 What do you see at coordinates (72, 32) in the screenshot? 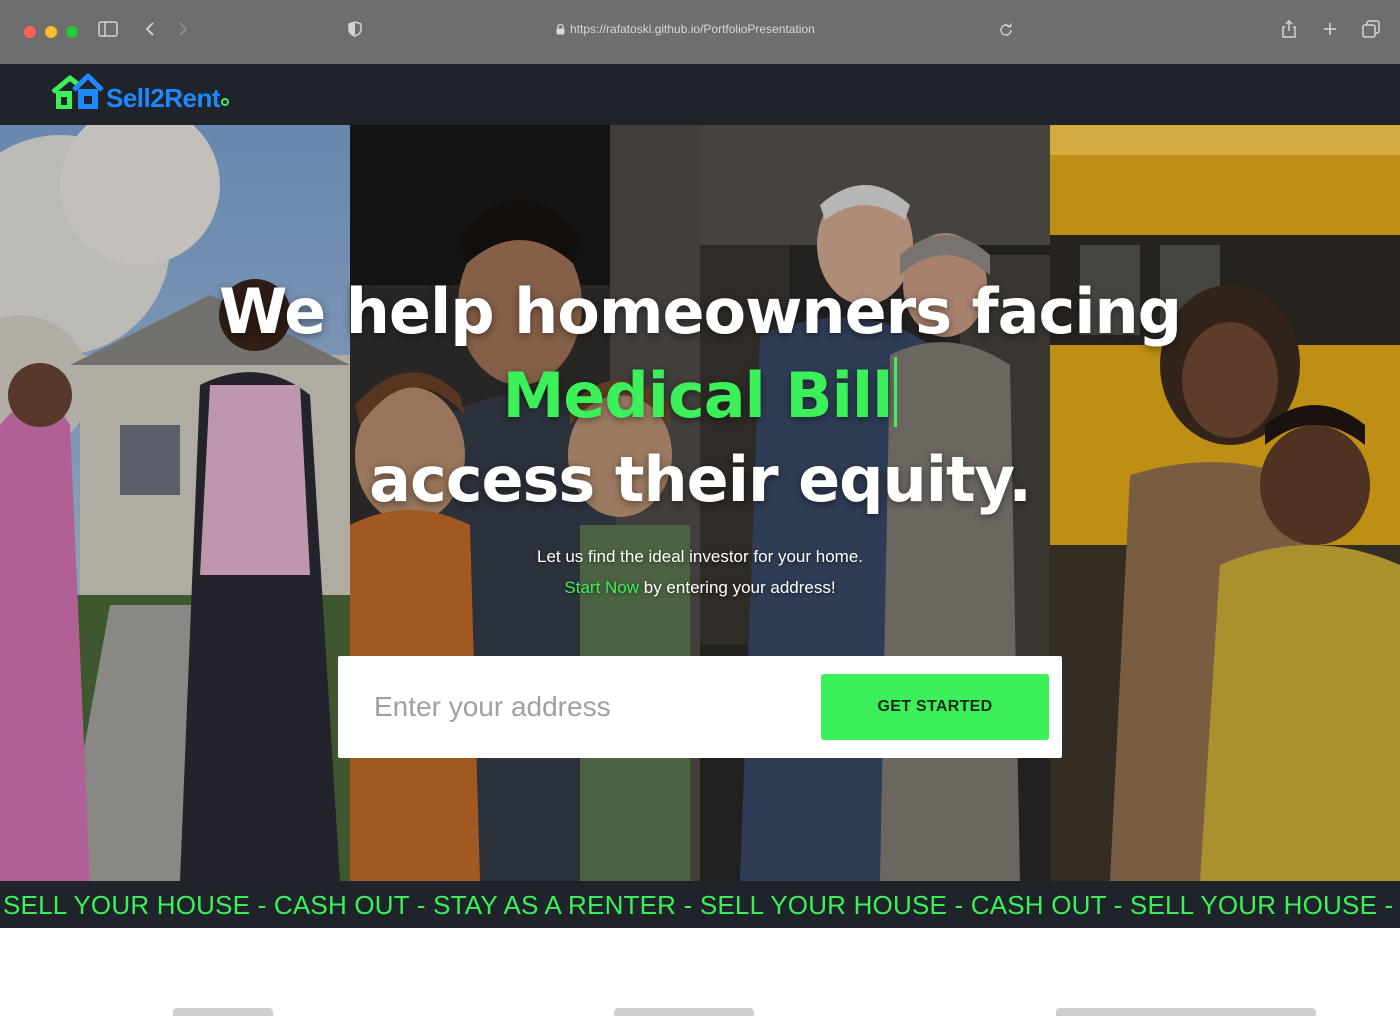
I see `maximize-window-button` at bounding box center [72, 32].